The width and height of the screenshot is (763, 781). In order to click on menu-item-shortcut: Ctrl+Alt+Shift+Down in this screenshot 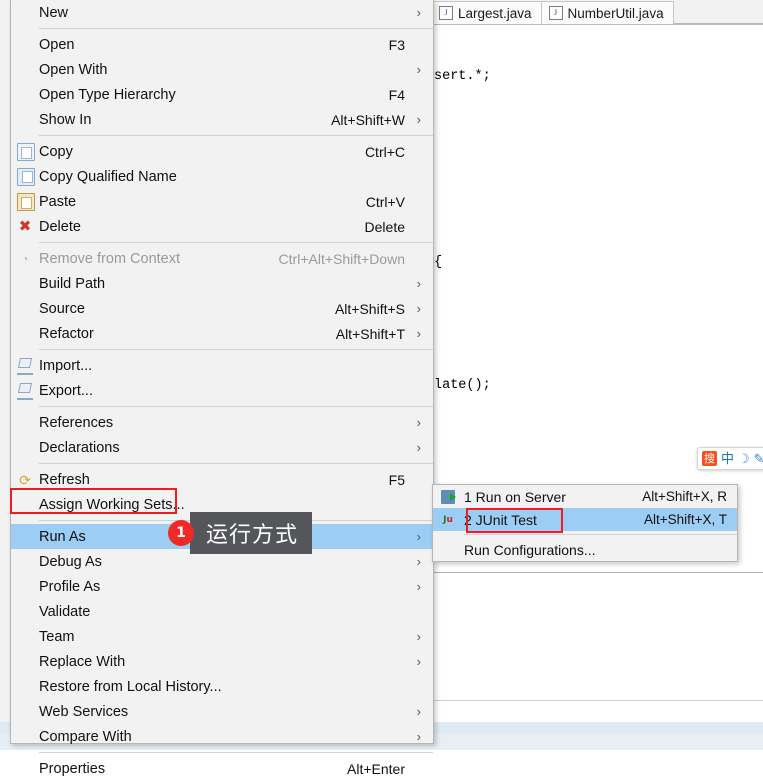, I will do `click(341, 258)`.